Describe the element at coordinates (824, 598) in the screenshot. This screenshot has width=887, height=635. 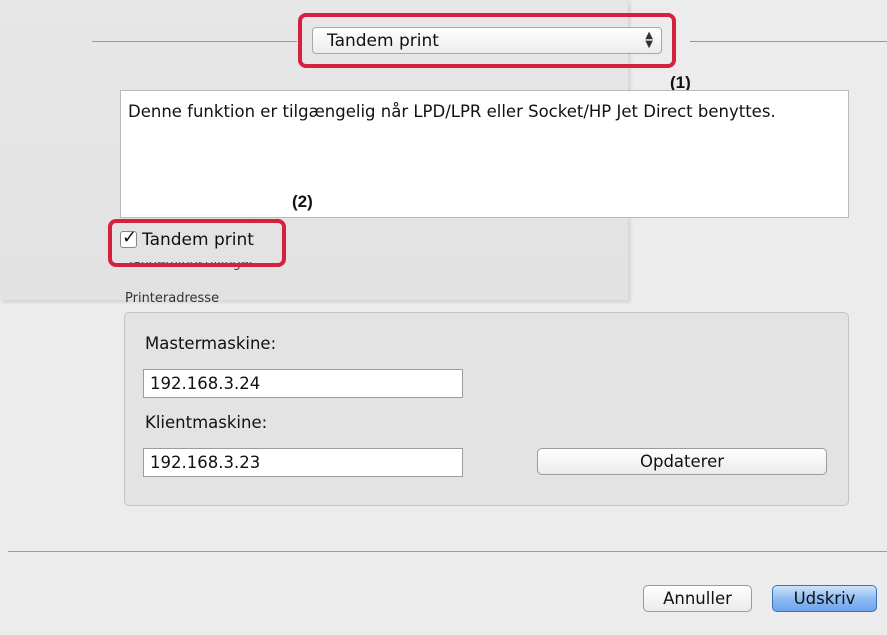
I see `print-button: Udskriv` at that location.